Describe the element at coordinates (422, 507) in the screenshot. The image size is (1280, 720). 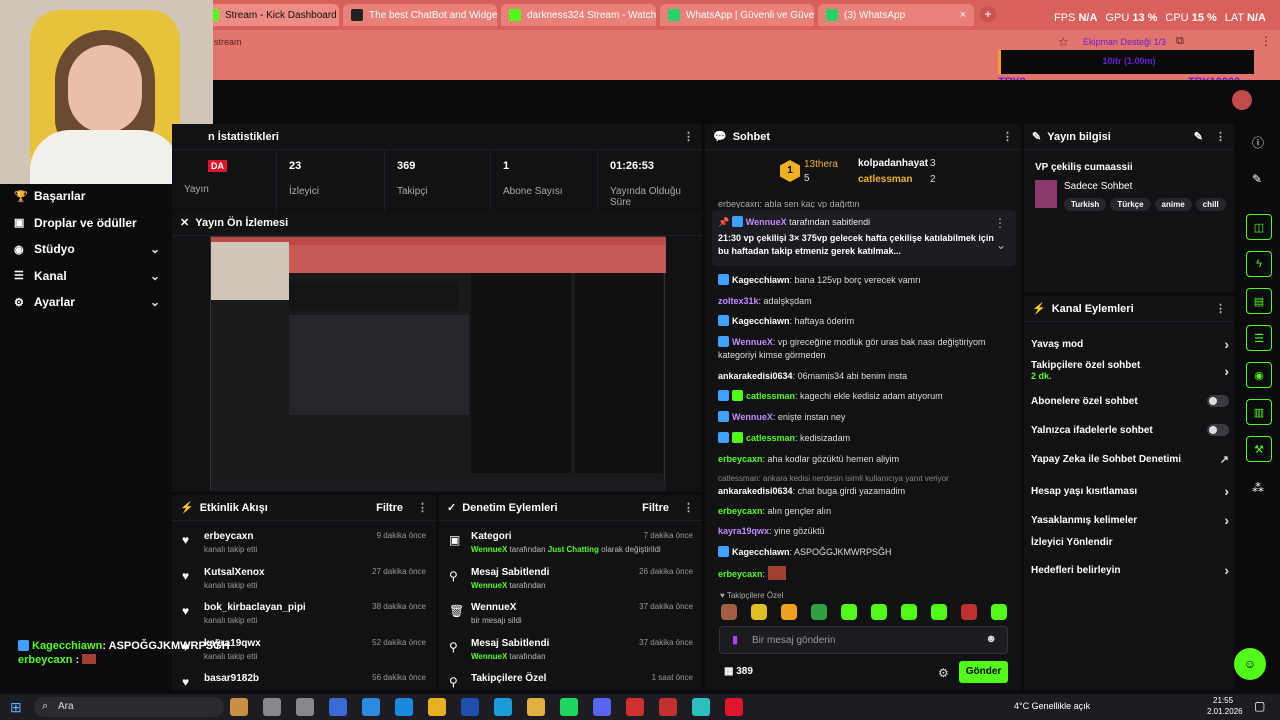
I see `activity-menu-icon: ⋮` at that location.